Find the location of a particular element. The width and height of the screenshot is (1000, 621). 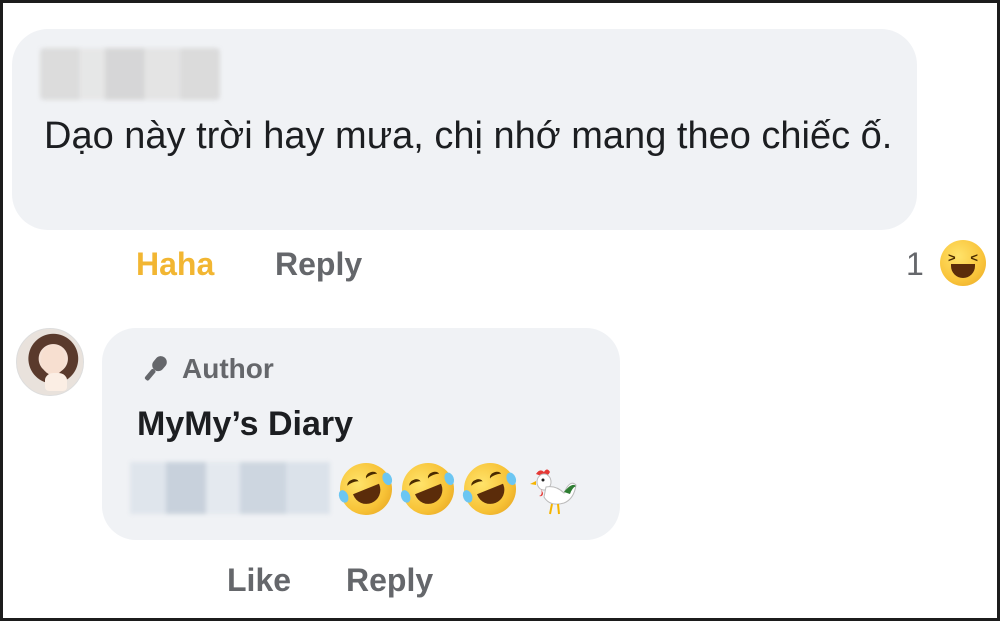

author-badge: Author is located at coordinates (206, 369).